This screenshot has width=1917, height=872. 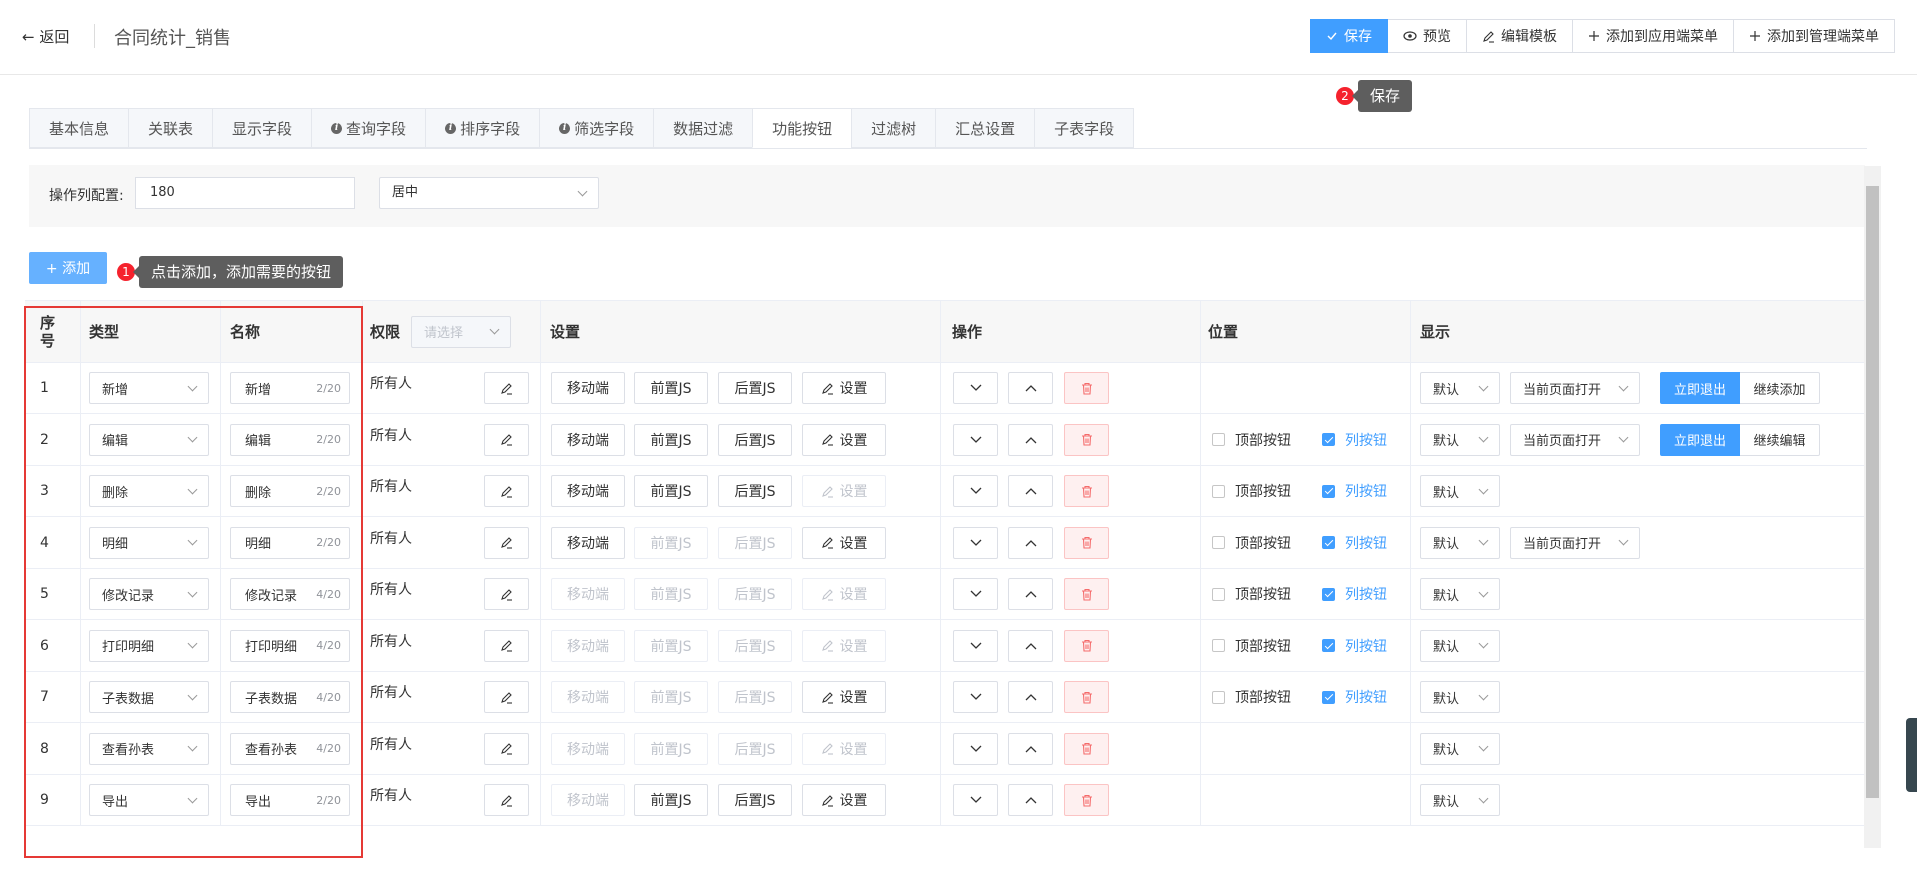 What do you see at coordinates (262, 128) in the screenshot?
I see `tab-2: 显示字段` at bounding box center [262, 128].